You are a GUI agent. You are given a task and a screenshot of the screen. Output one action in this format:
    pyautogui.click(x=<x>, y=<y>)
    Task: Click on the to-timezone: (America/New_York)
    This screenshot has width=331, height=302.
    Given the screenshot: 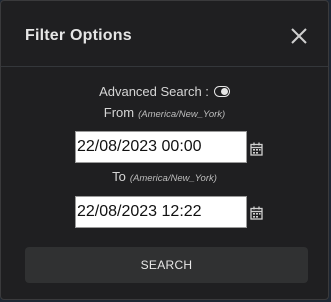 What is the action you would take?
    pyautogui.click(x=173, y=178)
    